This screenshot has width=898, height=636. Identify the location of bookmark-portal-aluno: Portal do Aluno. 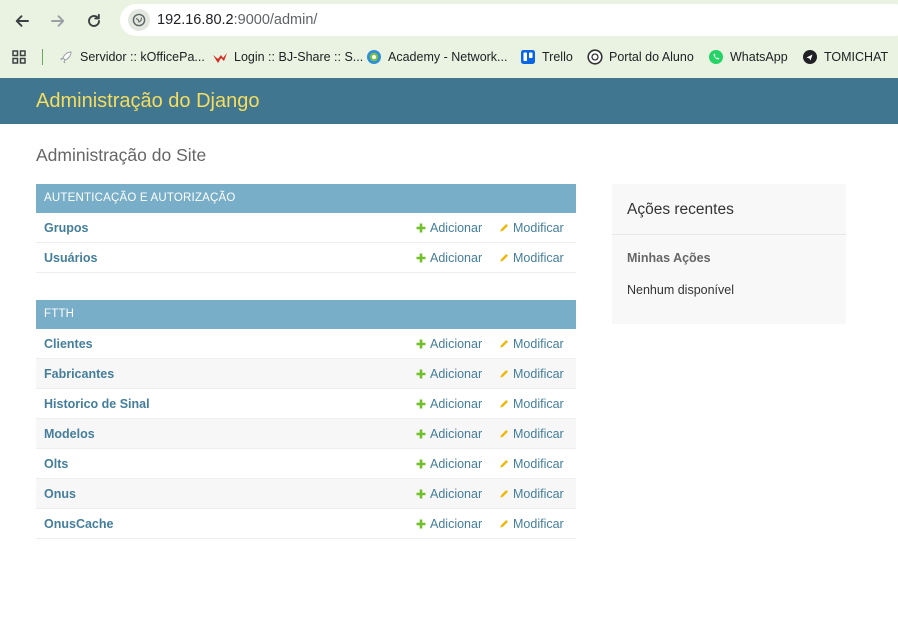
(640, 57).